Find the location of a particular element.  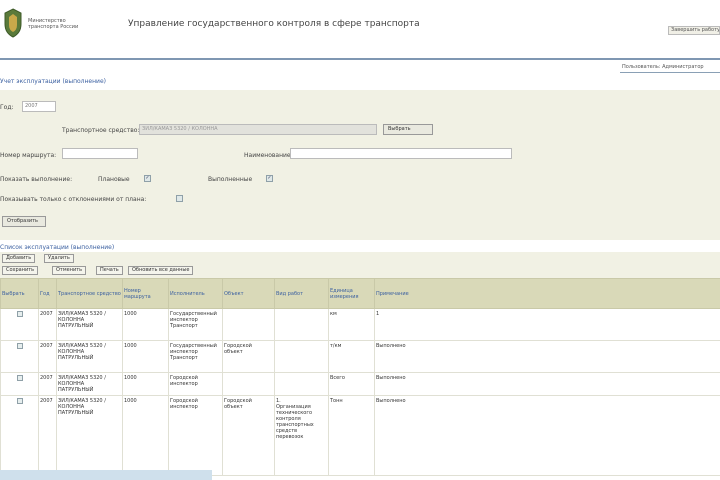

org-name: Министерство транспорта России is located at coordinates (53, 24).